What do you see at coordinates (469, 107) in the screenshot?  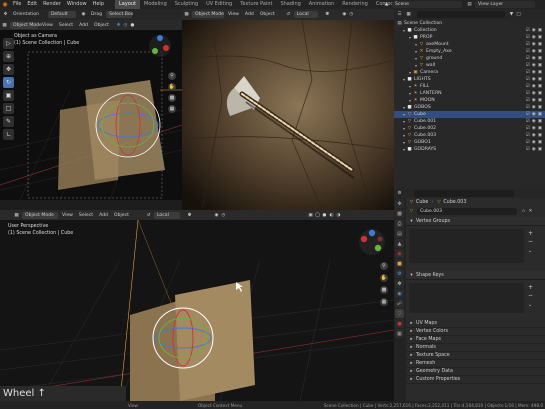 I see `outliner-row: ▾ ■ GOBOS ☑ ◉ ▣` at bounding box center [469, 107].